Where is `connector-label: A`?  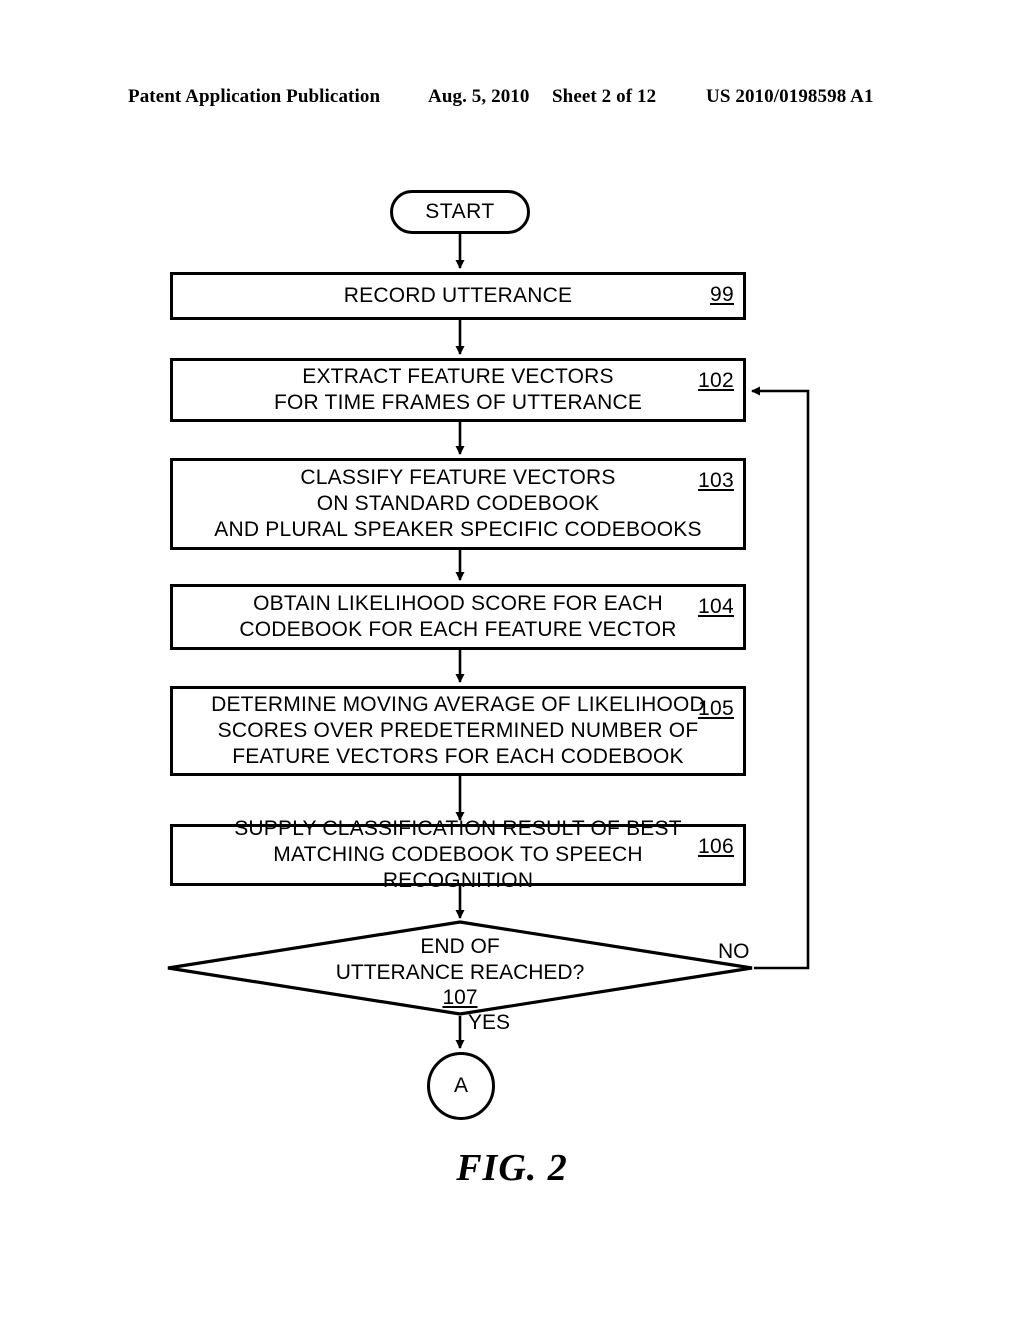 connector-label: A is located at coordinates (460, 1085).